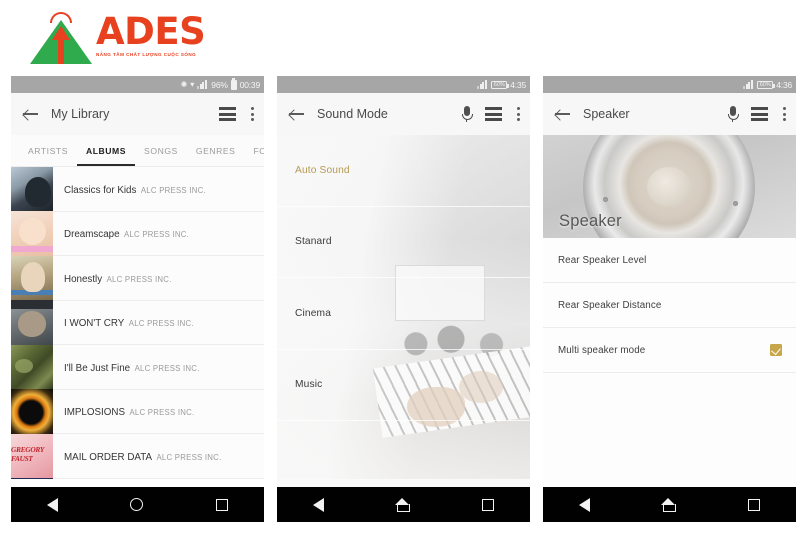 The height and width of the screenshot is (533, 800). What do you see at coordinates (202, 84) in the screenshot?
I see `signal-icon` at bounding box center [202, 84].